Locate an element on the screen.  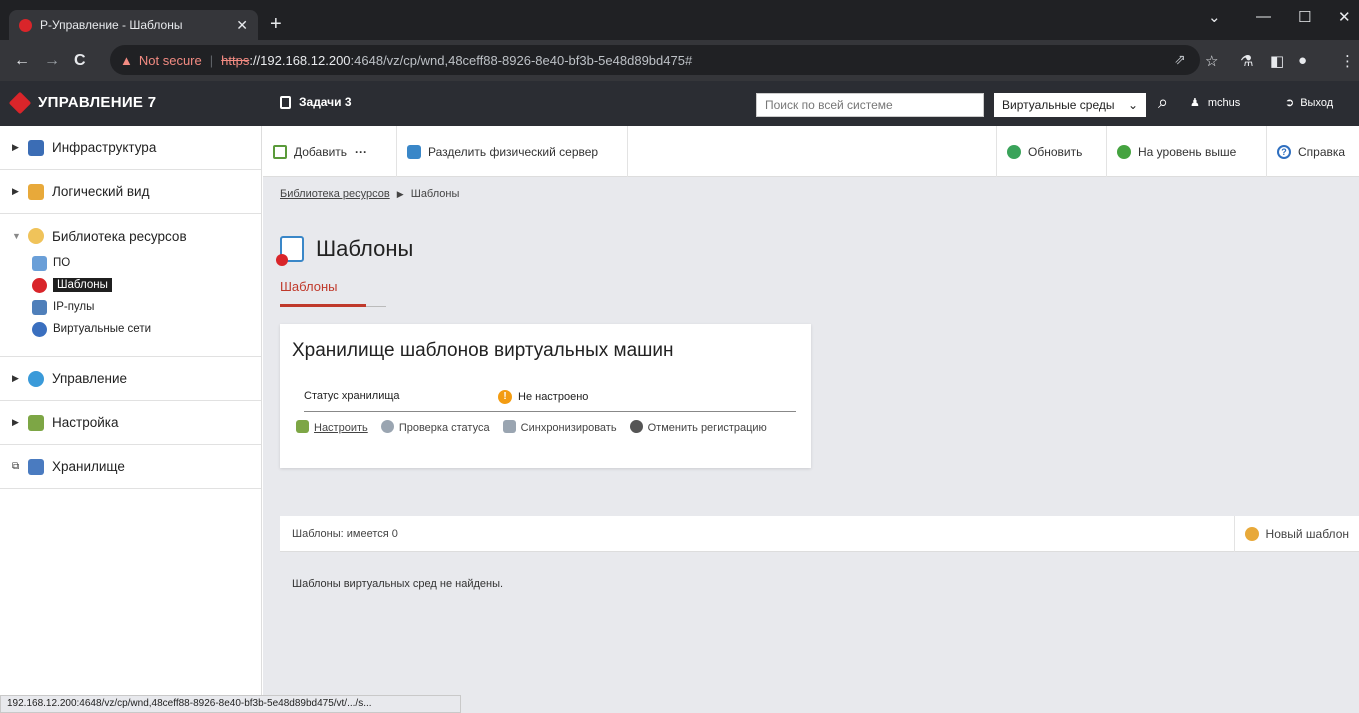
tab-search-chevron-icon: ⌄ is located at coordinates (1214, 17).